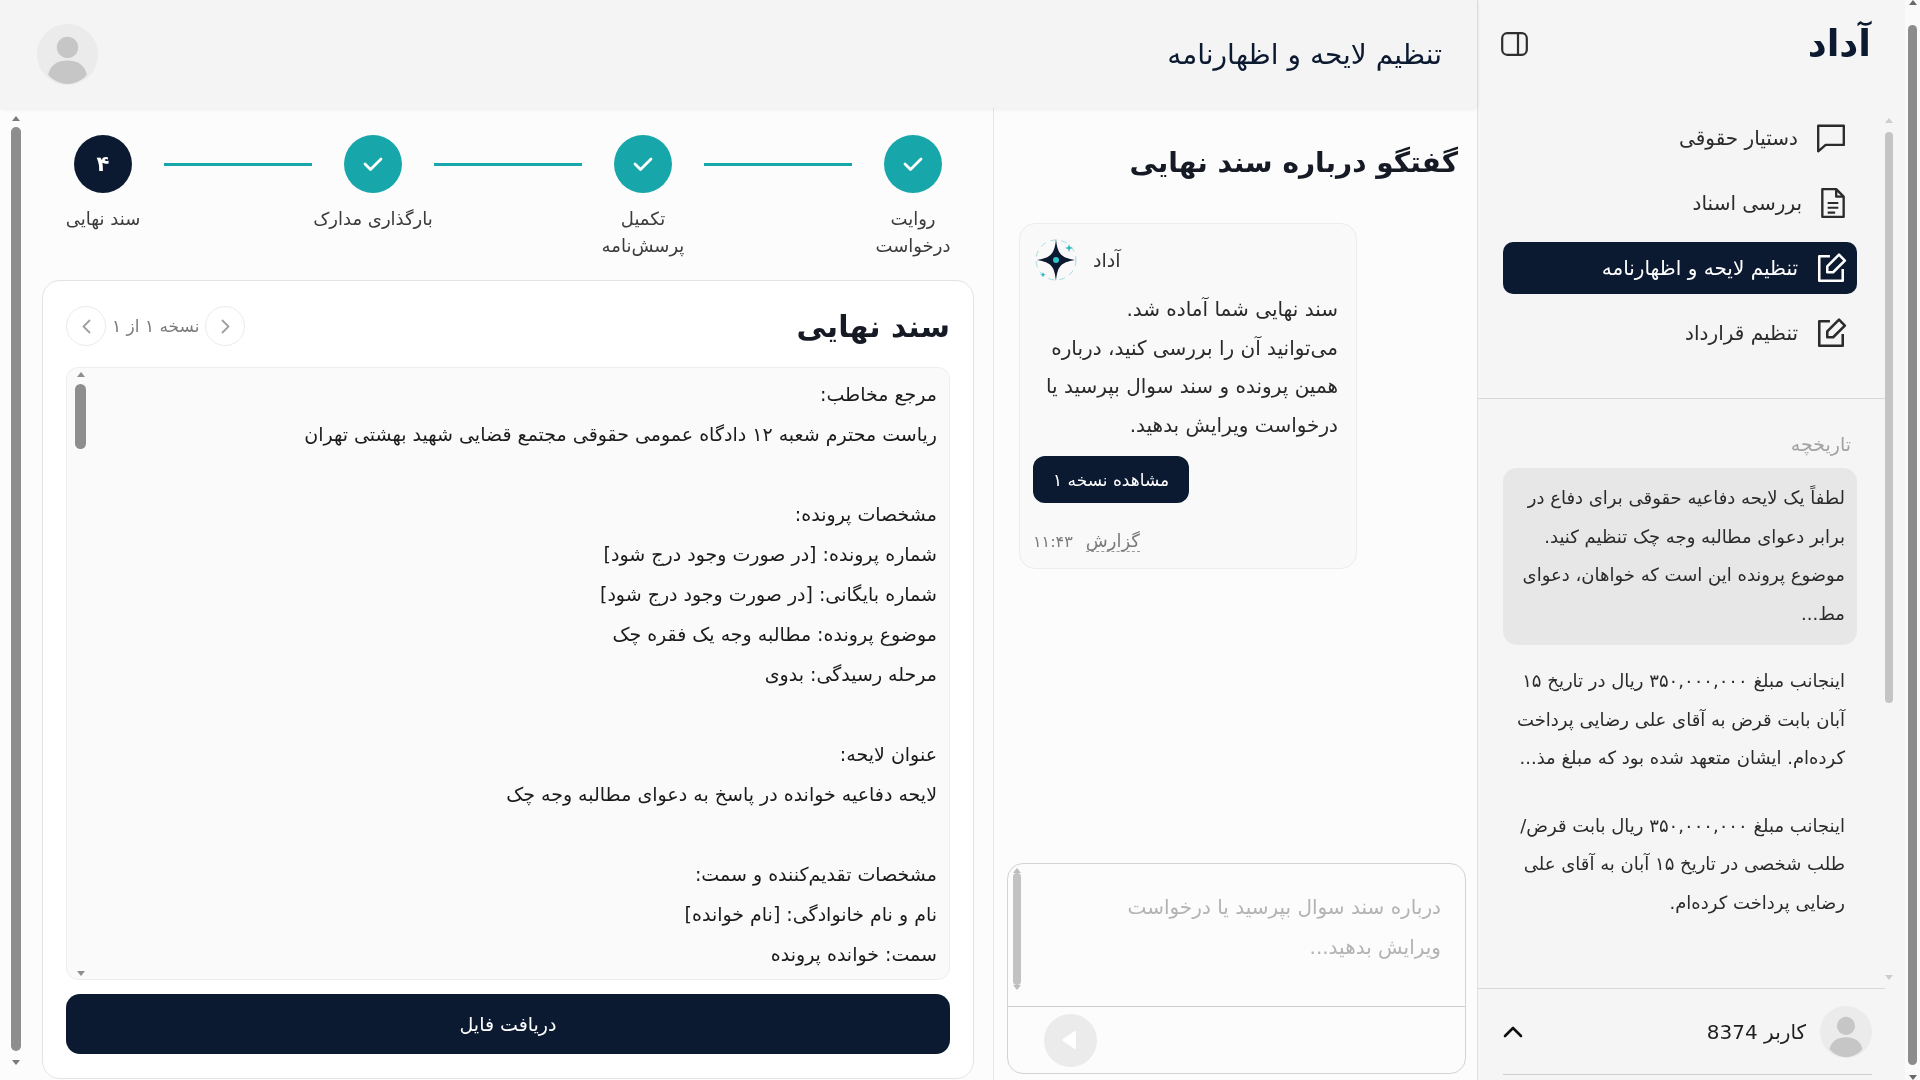  What do you see at coordinates (888, 755) in the screenshot?
I see `document-line: عنوان لایحه:` at bounding box center [888, 755].